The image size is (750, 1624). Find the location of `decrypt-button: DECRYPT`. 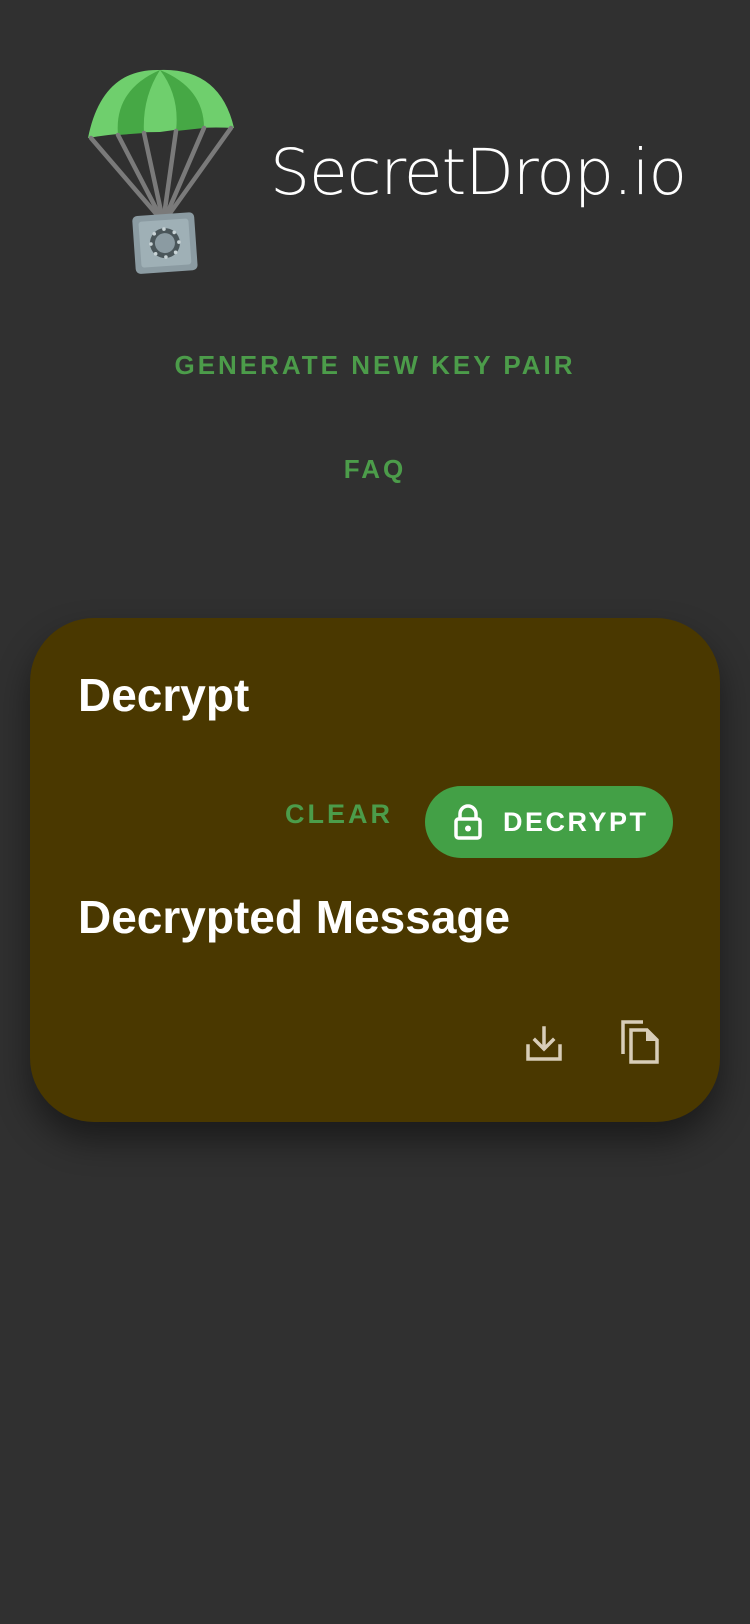

decrypt-button: DECRYPT is located at coordinates (549, 822).